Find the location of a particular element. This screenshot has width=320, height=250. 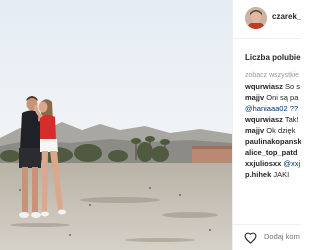

comment-item: majjv Oni są pa is located at coordinates (273, 98).